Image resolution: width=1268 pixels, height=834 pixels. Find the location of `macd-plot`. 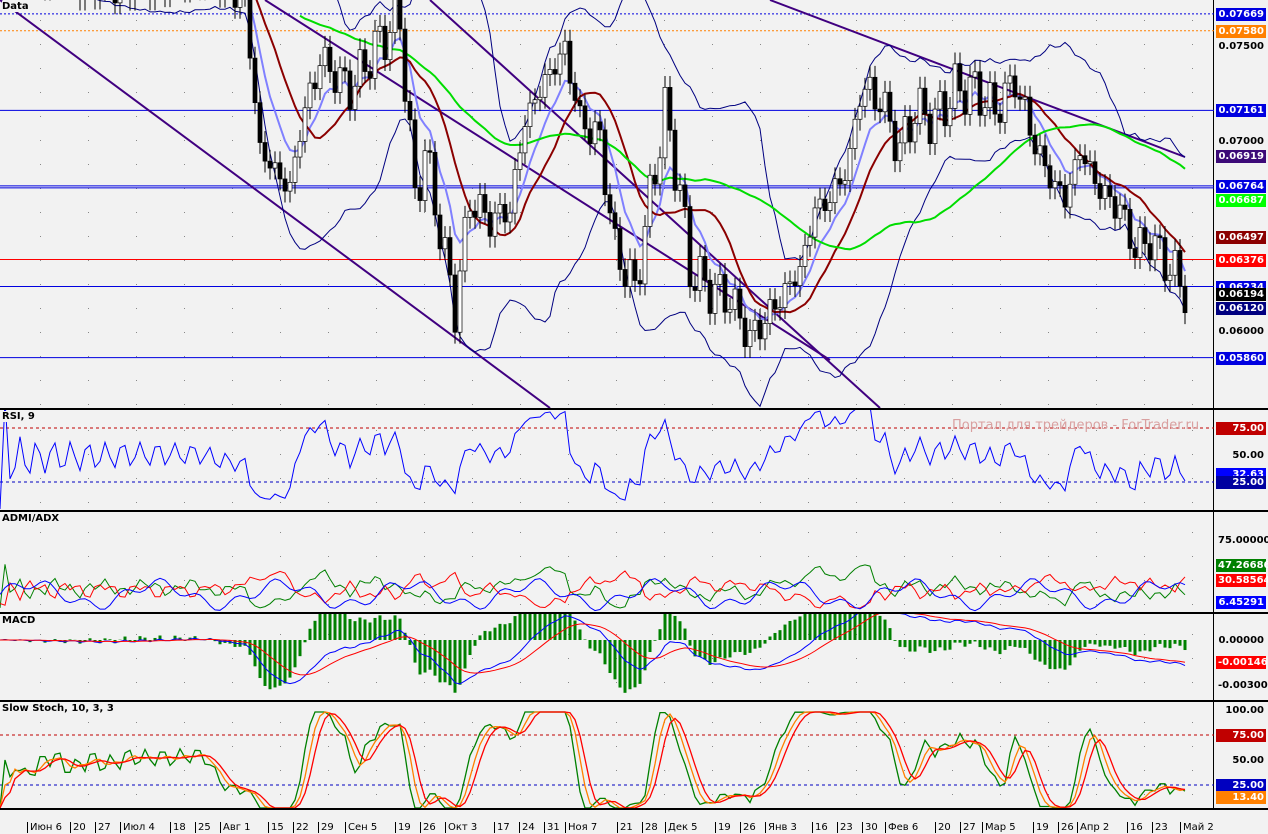

macd-plot is located at coordinates (607, 657).